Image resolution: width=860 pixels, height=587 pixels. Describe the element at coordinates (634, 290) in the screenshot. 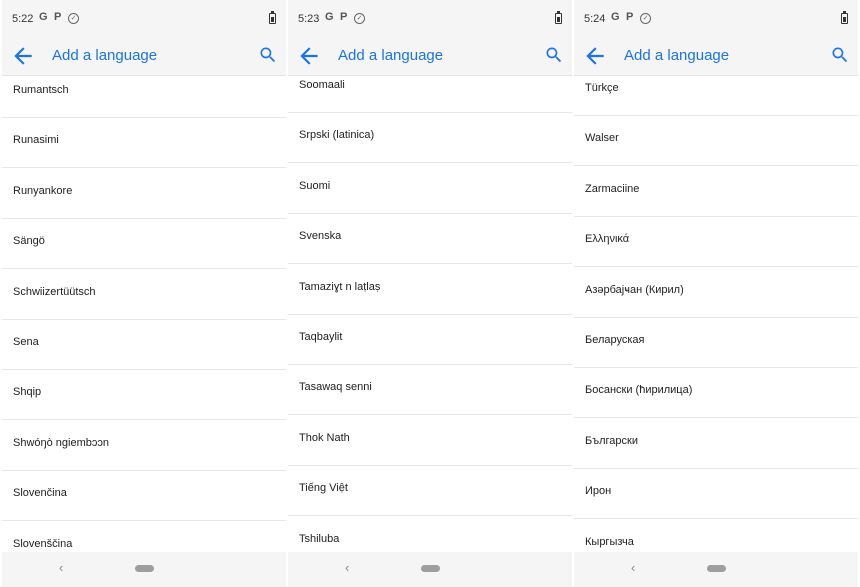

I see `language-label: Азәрбајҹан (Кирил)` at that location.